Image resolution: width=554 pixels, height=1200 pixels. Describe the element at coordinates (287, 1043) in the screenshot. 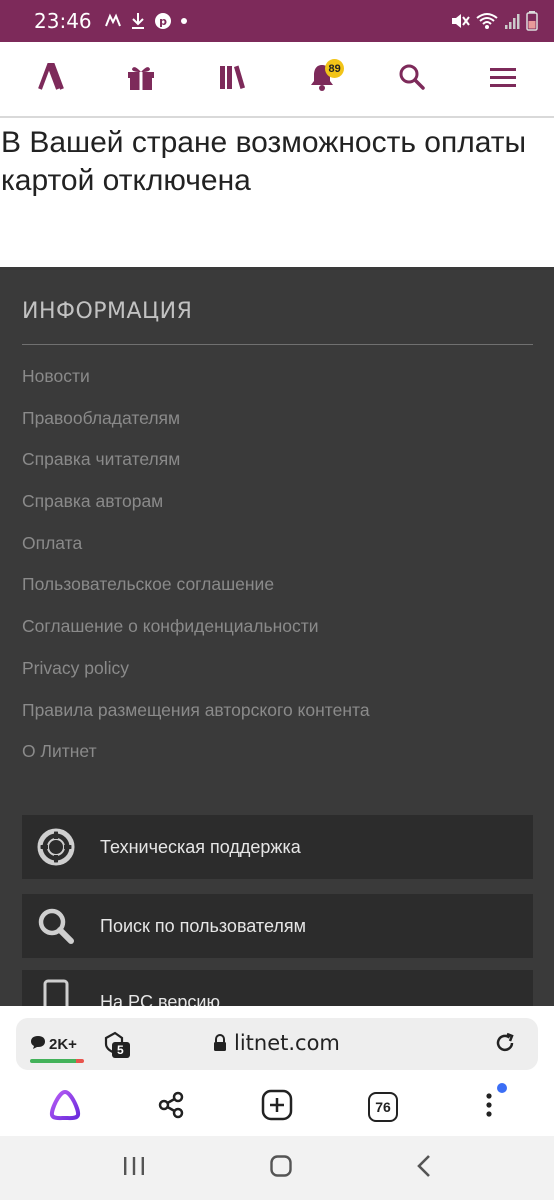

I see `url-text: litnet.com` at that location.